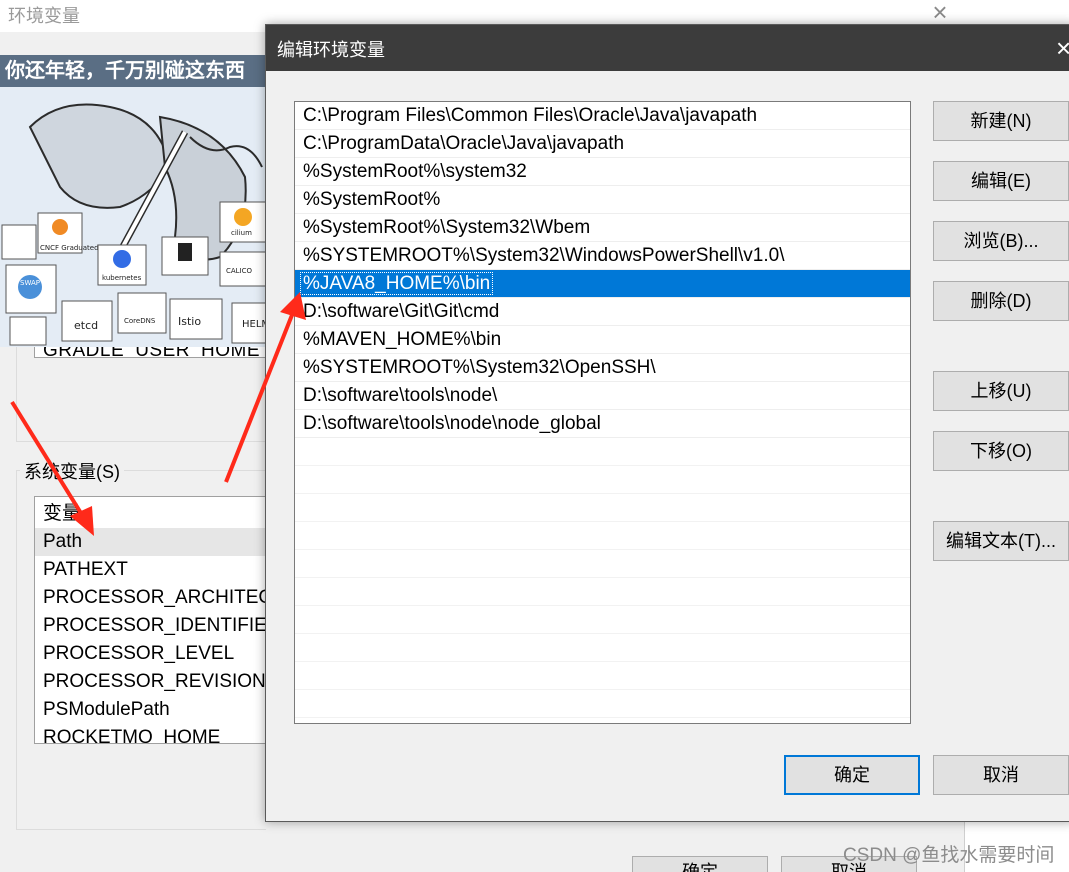 Image resolution: width=1069 pixels, height=872 pixels. What do you see at coordinates (1001, 121) in the screenshot?
I see `new-button: 新建(N)` at bounding box center [1001, 121].